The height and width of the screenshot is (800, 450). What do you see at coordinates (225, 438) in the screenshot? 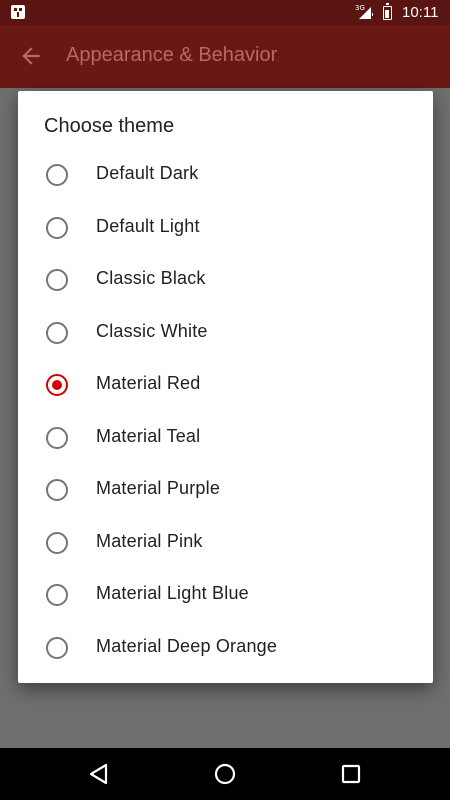
I see `theme-option-material-teal: Material Teal` at bounding box center [225, 438].